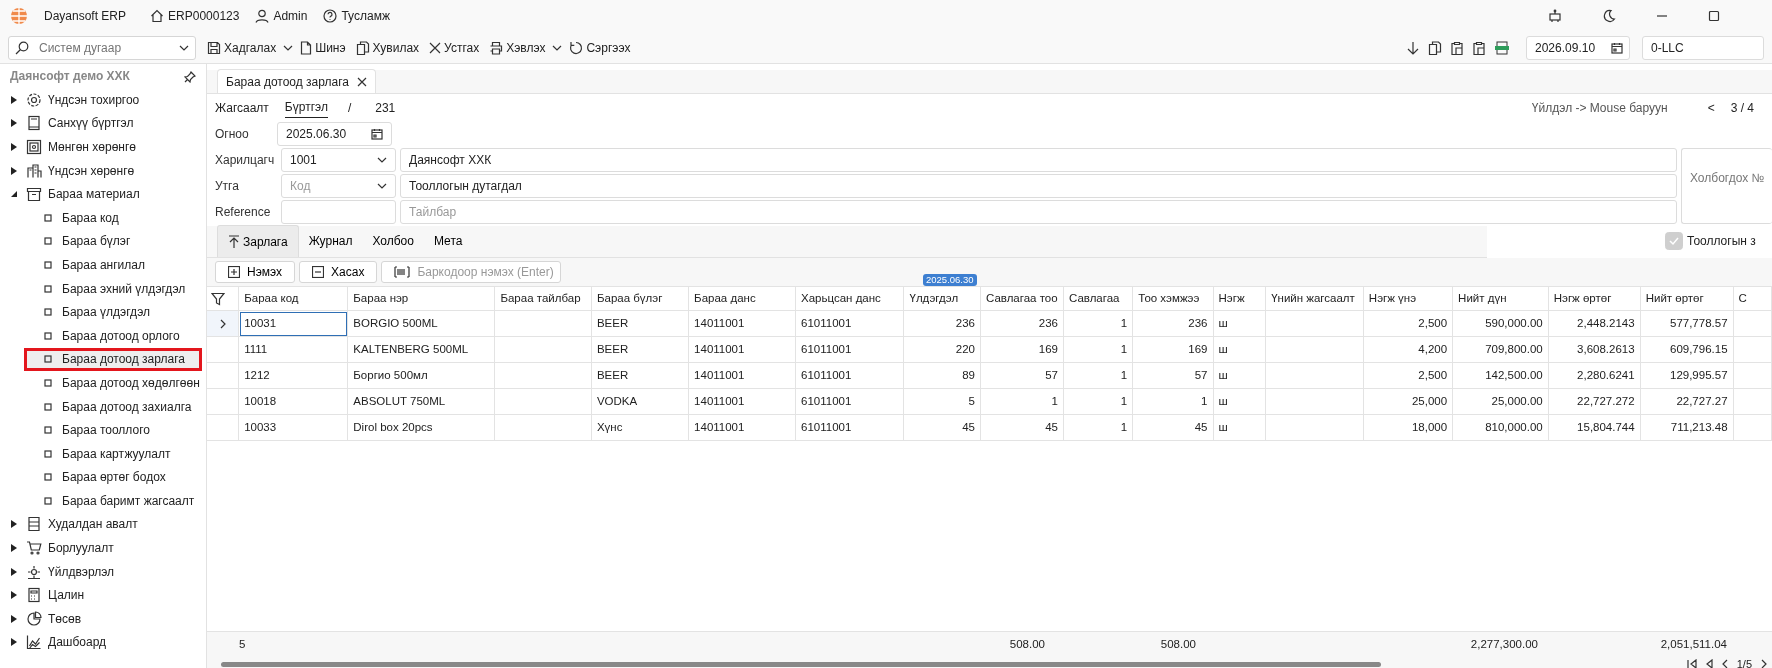 The image size is (1772, 668). Describe the element at coordinates (640, 298) in the screenshot. I see `column-header: Бараа бүлэг` at that location.